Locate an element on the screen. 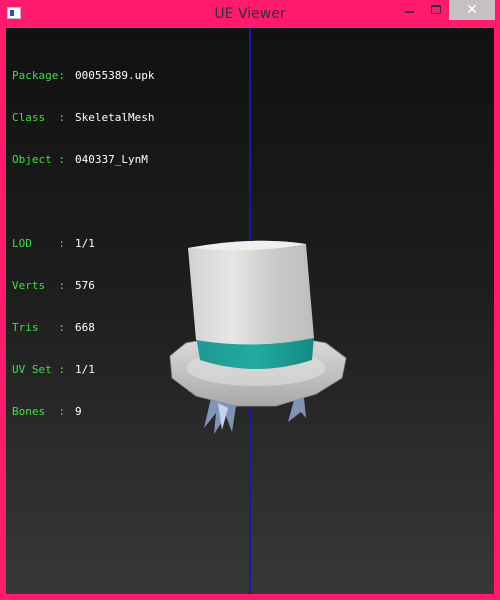 Image resolution: width=500 pixels, height=600 pixels. info-label: Package: is located at coordinates (42, 75).